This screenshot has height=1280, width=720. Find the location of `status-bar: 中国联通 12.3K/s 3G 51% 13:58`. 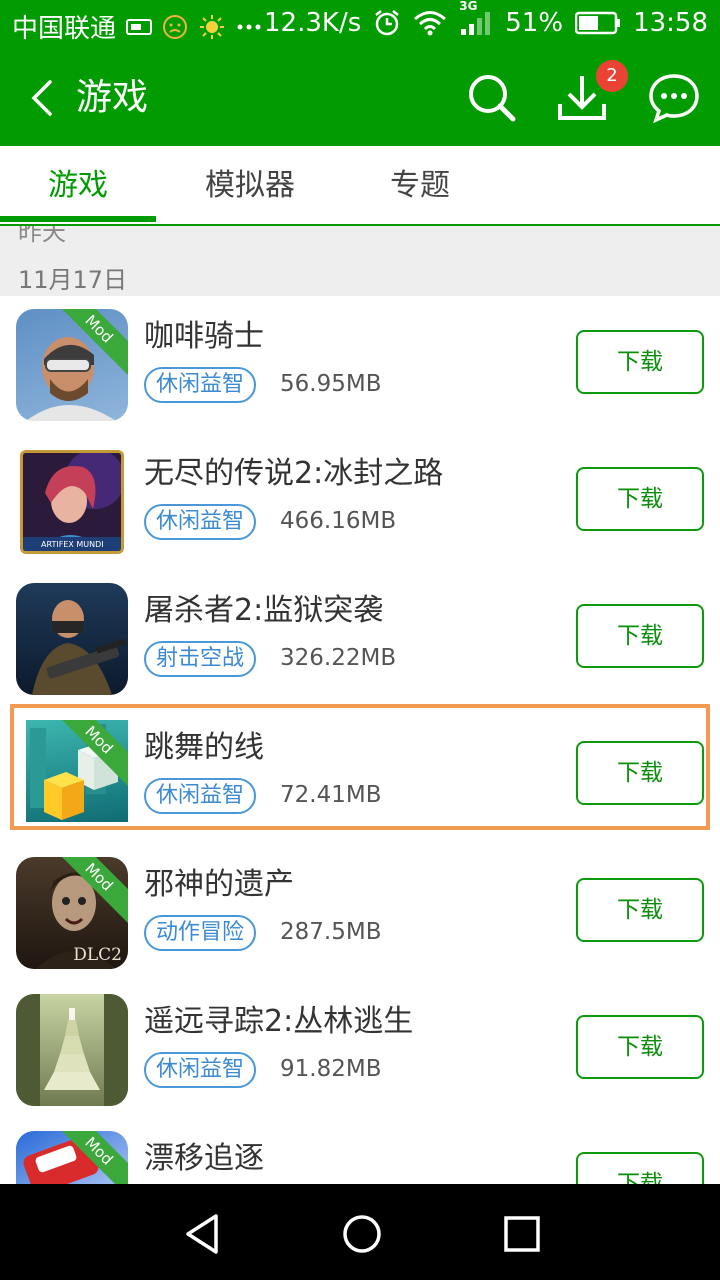

status-bar: 中国联通 12.3K/s 3G 51% 13:58 is located at coordinates (360, 25).